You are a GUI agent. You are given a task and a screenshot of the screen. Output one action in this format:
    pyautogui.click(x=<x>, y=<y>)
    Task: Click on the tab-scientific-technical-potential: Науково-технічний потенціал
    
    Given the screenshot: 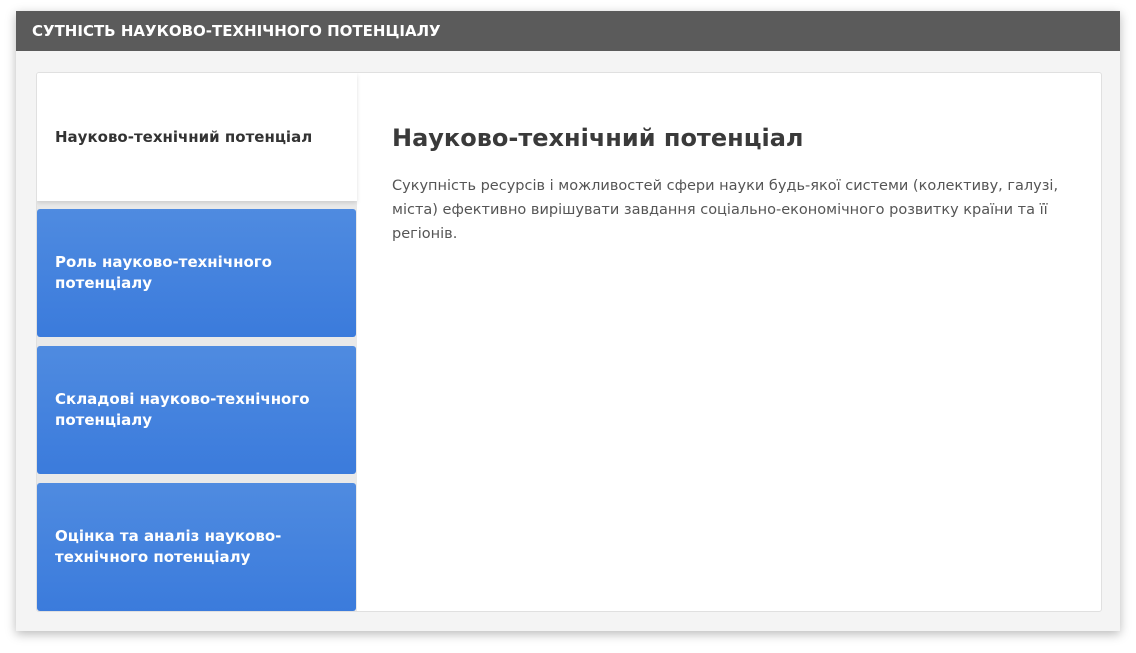 What is the action you would take?
    pyautogui.click(x=197, y=137)
    